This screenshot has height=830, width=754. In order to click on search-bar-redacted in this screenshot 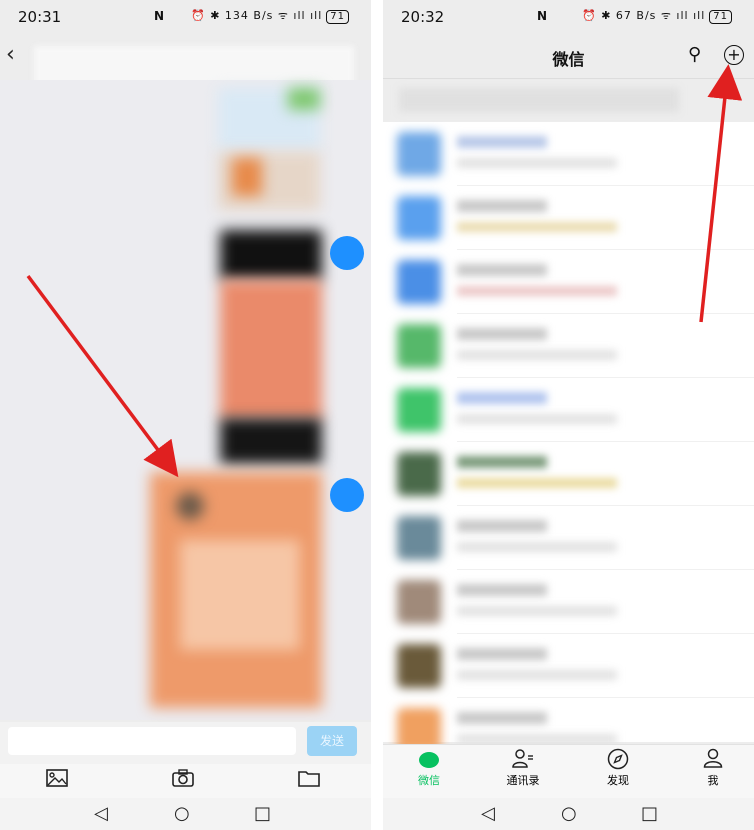, I will do `click(539, 100)`.